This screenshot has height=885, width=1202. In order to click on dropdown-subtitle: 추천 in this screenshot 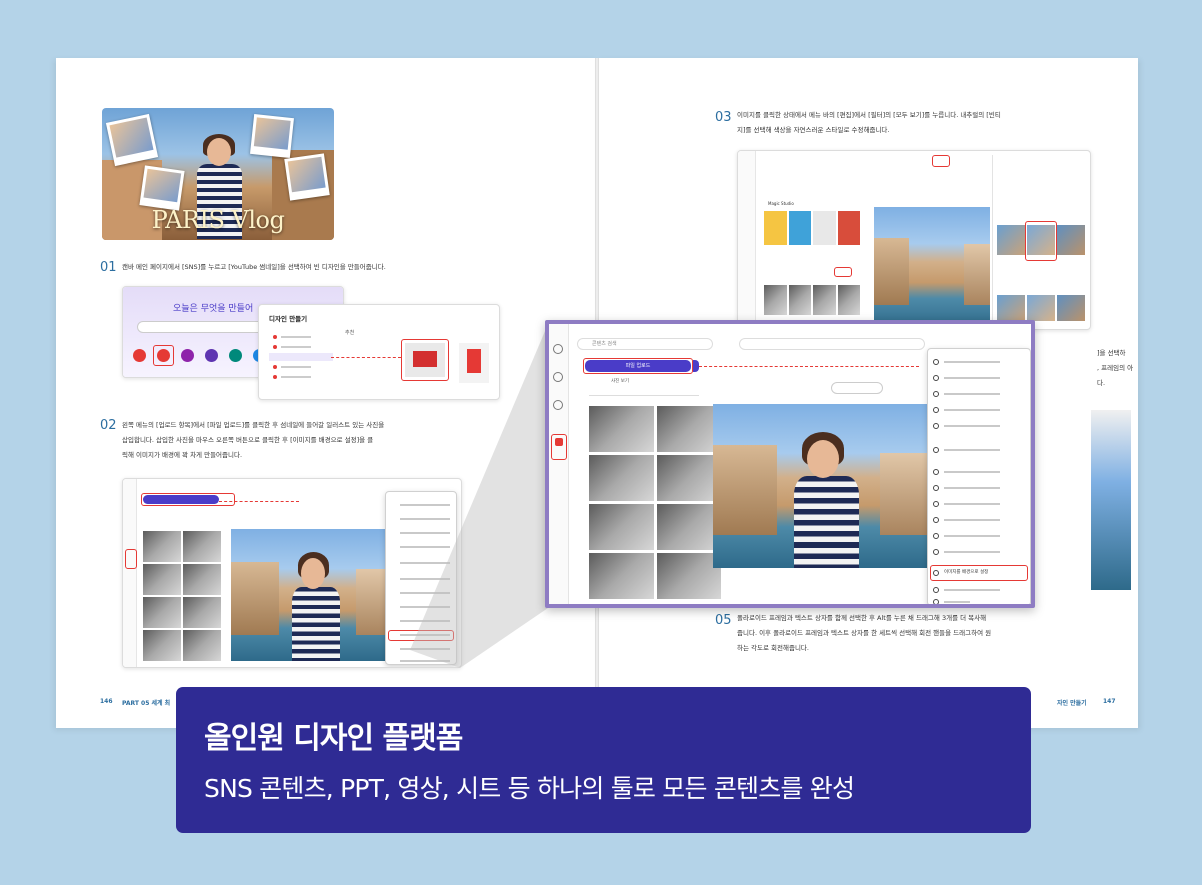, I will do `click(350, 333)`.